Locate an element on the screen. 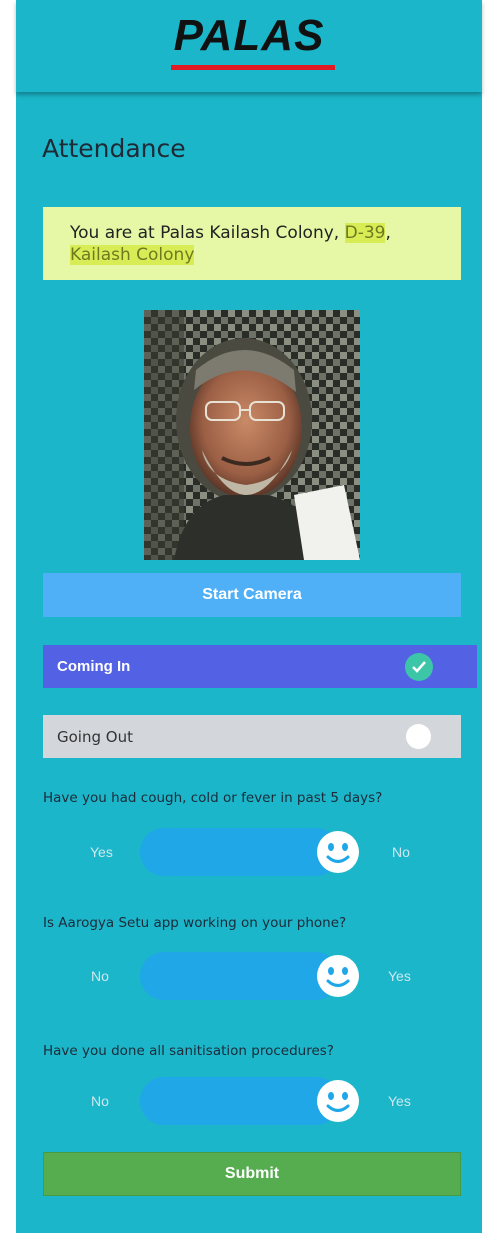 This screenshot has width=494, height=1233. question-1-slider: Yes No is located at coordinates (252, 853).